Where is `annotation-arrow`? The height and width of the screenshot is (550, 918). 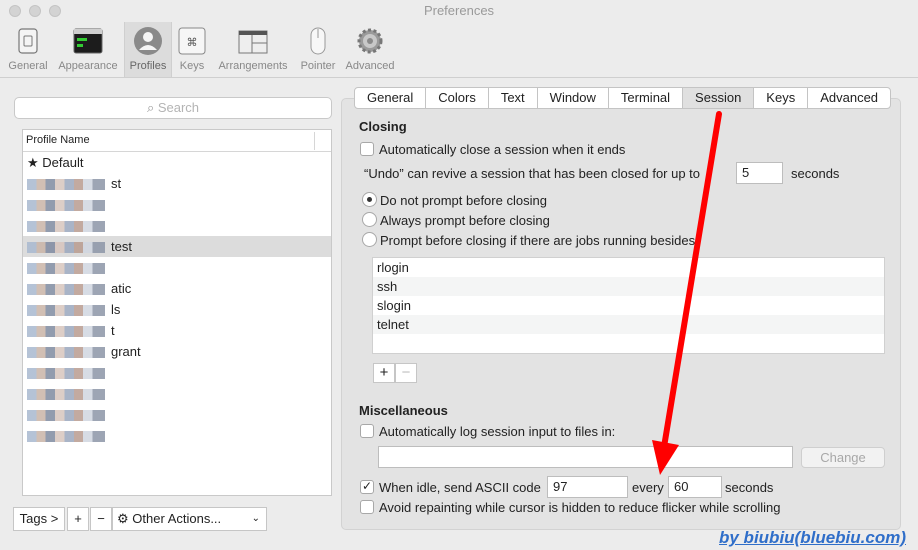 annotation-arrow is located at coordinates (687, 293).